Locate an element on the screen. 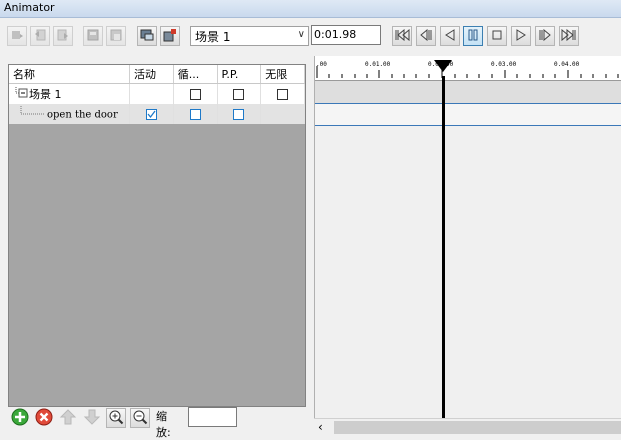 The width and height of the screenshot is (621, 440). time-ruler: .00 0.01.00 0.02.00 0.03.00 0.04.00 is located at coordinates (468, 68).